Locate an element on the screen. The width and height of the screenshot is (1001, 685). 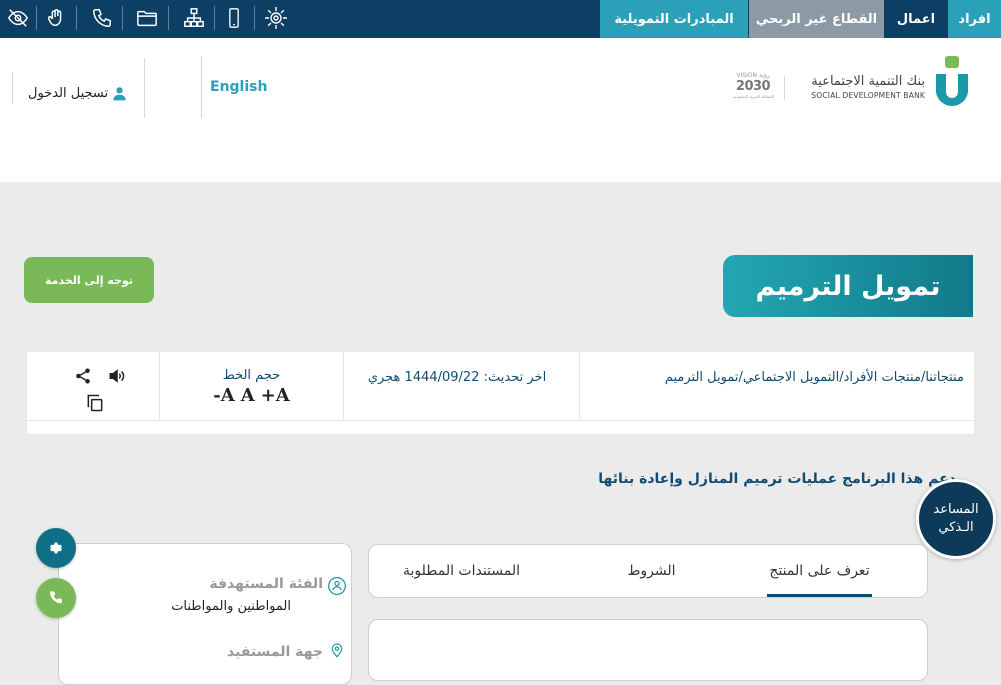
user-icon is located at coordinates (119, 94).